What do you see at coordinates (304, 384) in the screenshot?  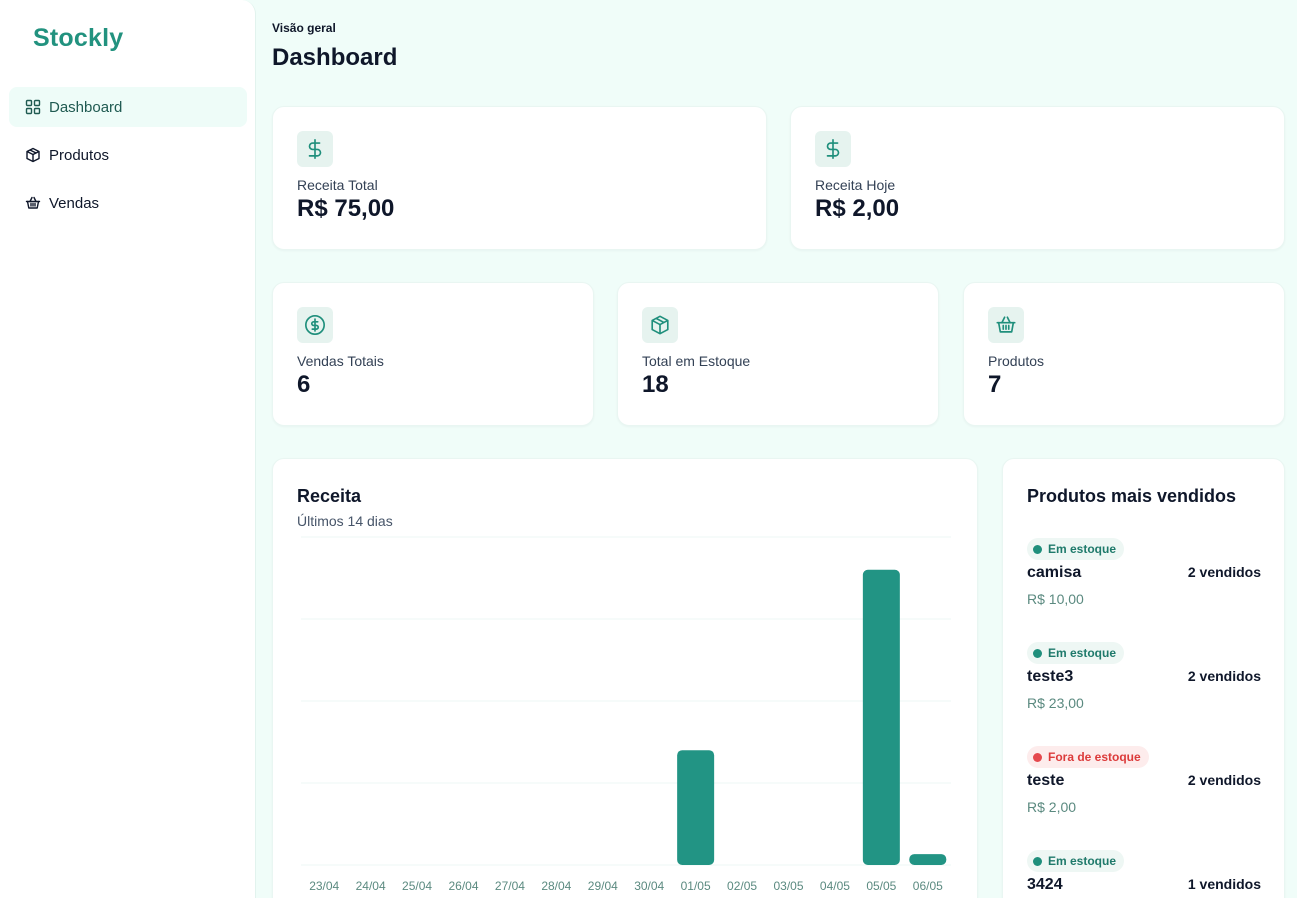 I see `stat-value: 6` at bounding box center [304, 384].